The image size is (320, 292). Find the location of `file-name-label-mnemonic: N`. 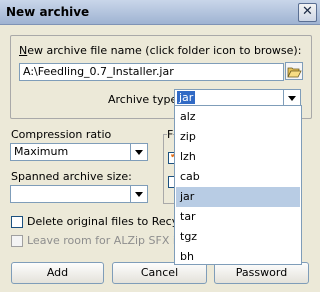

file-name-label-mnemonic: N is located at coordinates (23, 50).